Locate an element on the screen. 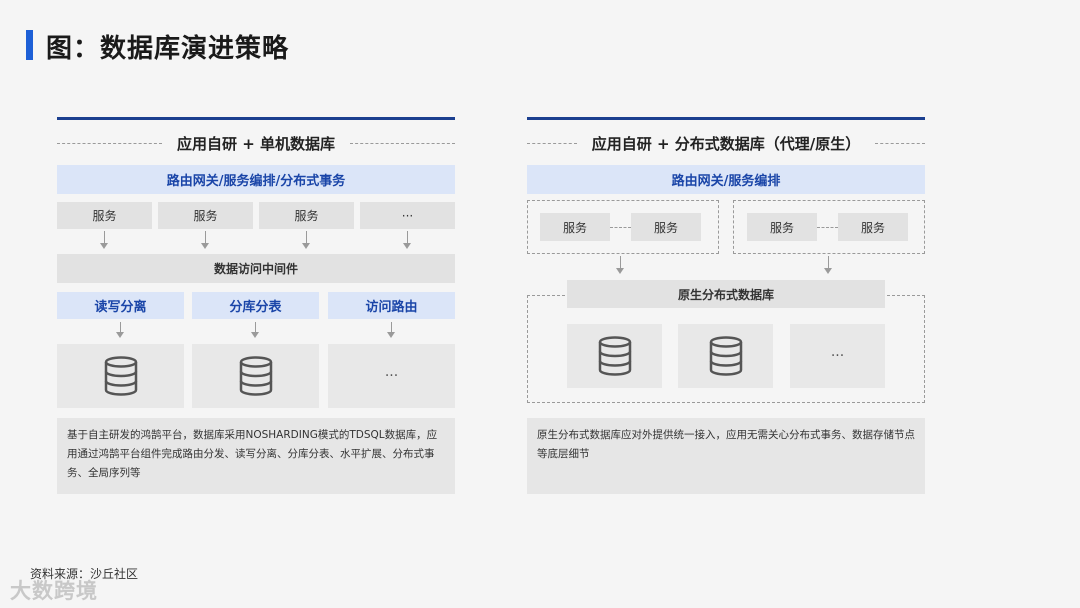 The image size is (1080, 608). watermark-logo: 大数跨境 is located at coordinates (54, 591).